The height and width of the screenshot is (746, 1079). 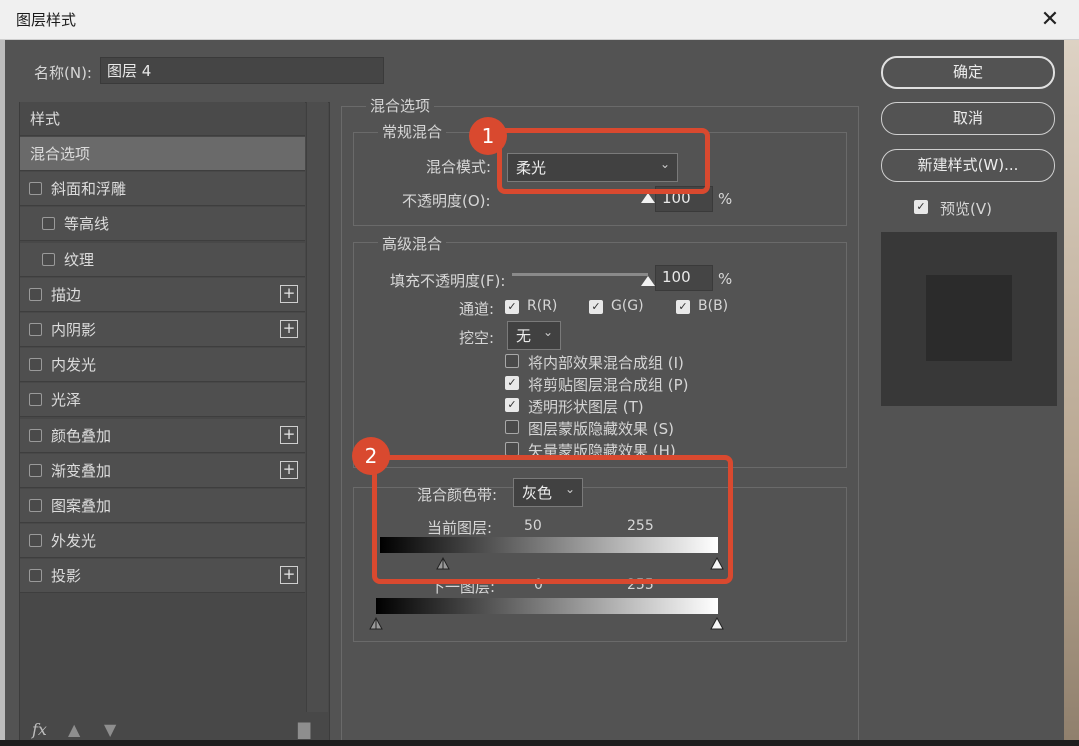 I want to click on channel-g-checkbox: ✓, so click(x=596, y=307).